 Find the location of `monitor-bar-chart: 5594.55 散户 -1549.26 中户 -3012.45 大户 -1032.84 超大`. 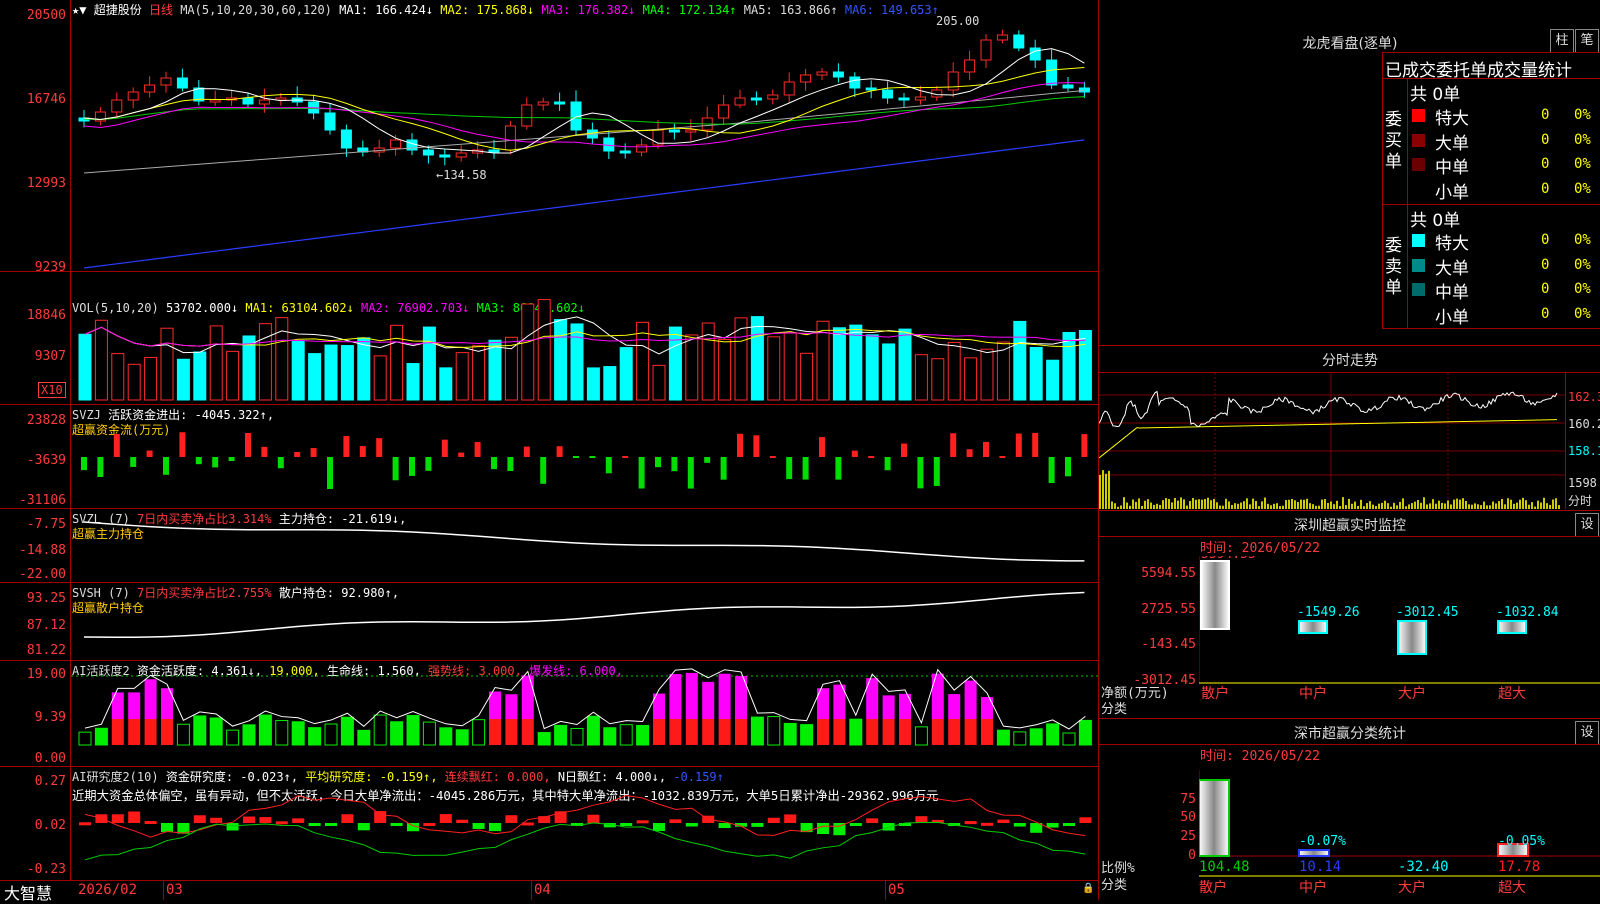

monitor-bar-chart: 5594.55 散户 -1549.26 中户 -3012.45 大户 -1032.84 超大 is located at coordinates (1399, 636).